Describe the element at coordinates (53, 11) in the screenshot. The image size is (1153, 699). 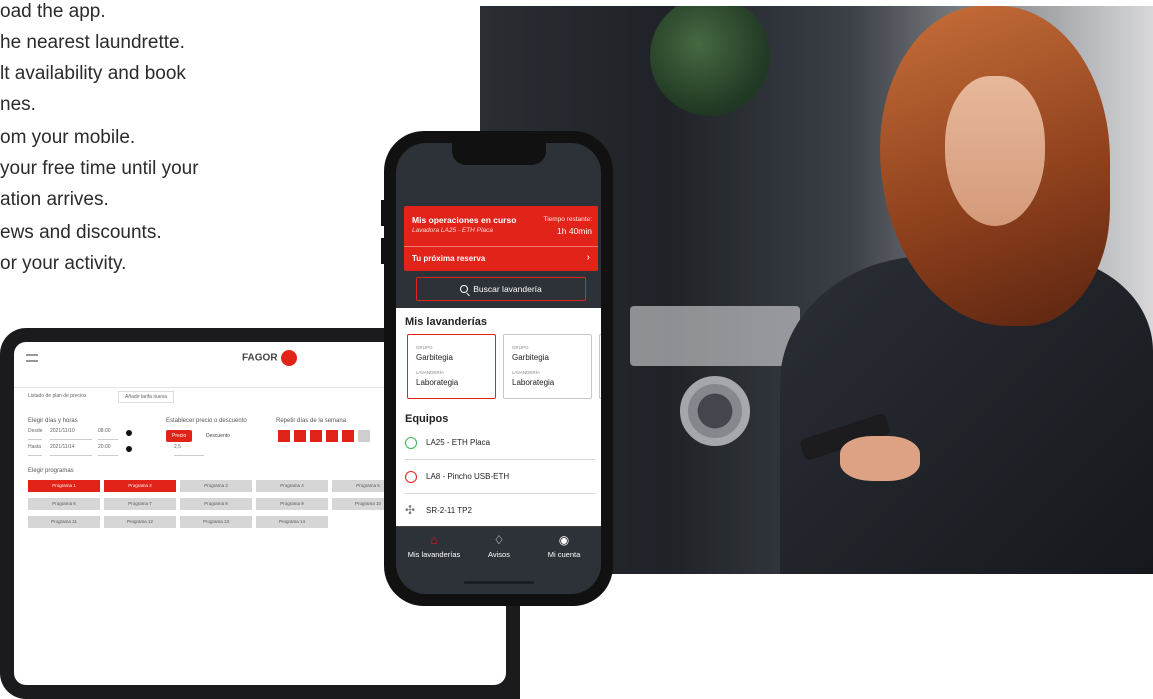
I see `feature-line: oad the app.` at that location.